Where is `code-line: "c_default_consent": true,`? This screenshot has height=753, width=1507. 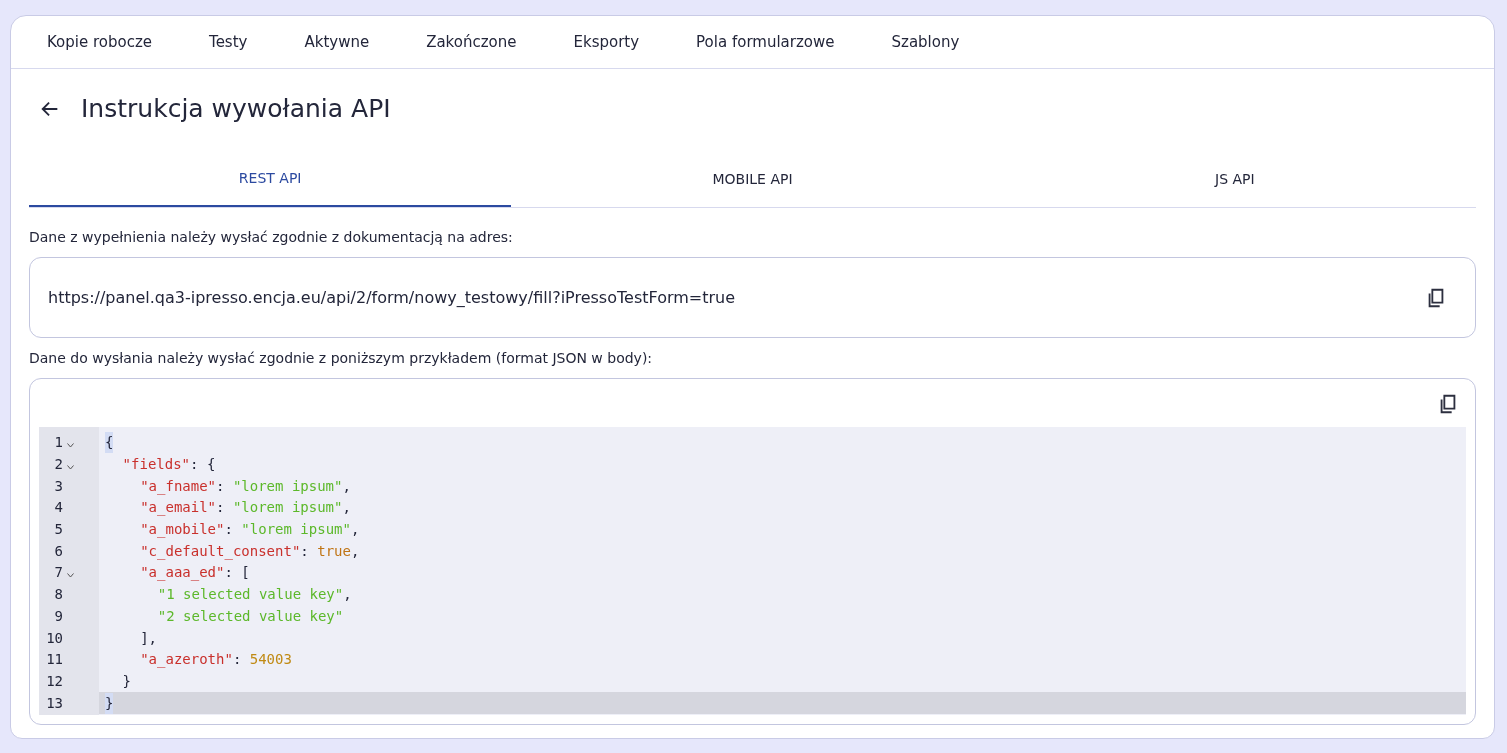 code-line: "c_default_consent": true, is located at coordinates (250, 551).